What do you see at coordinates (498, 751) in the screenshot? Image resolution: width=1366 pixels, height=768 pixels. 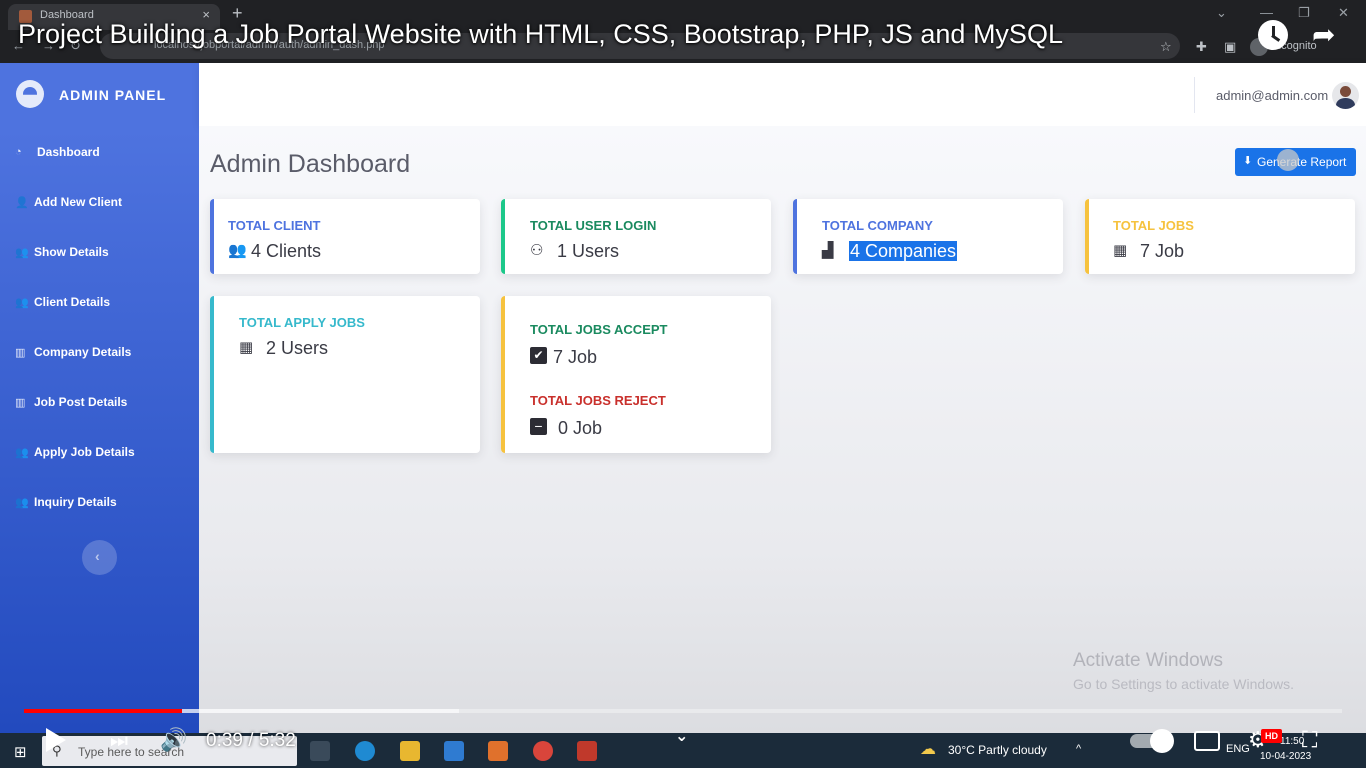 I see `xampp-icon` at bounding box center [498, 751].